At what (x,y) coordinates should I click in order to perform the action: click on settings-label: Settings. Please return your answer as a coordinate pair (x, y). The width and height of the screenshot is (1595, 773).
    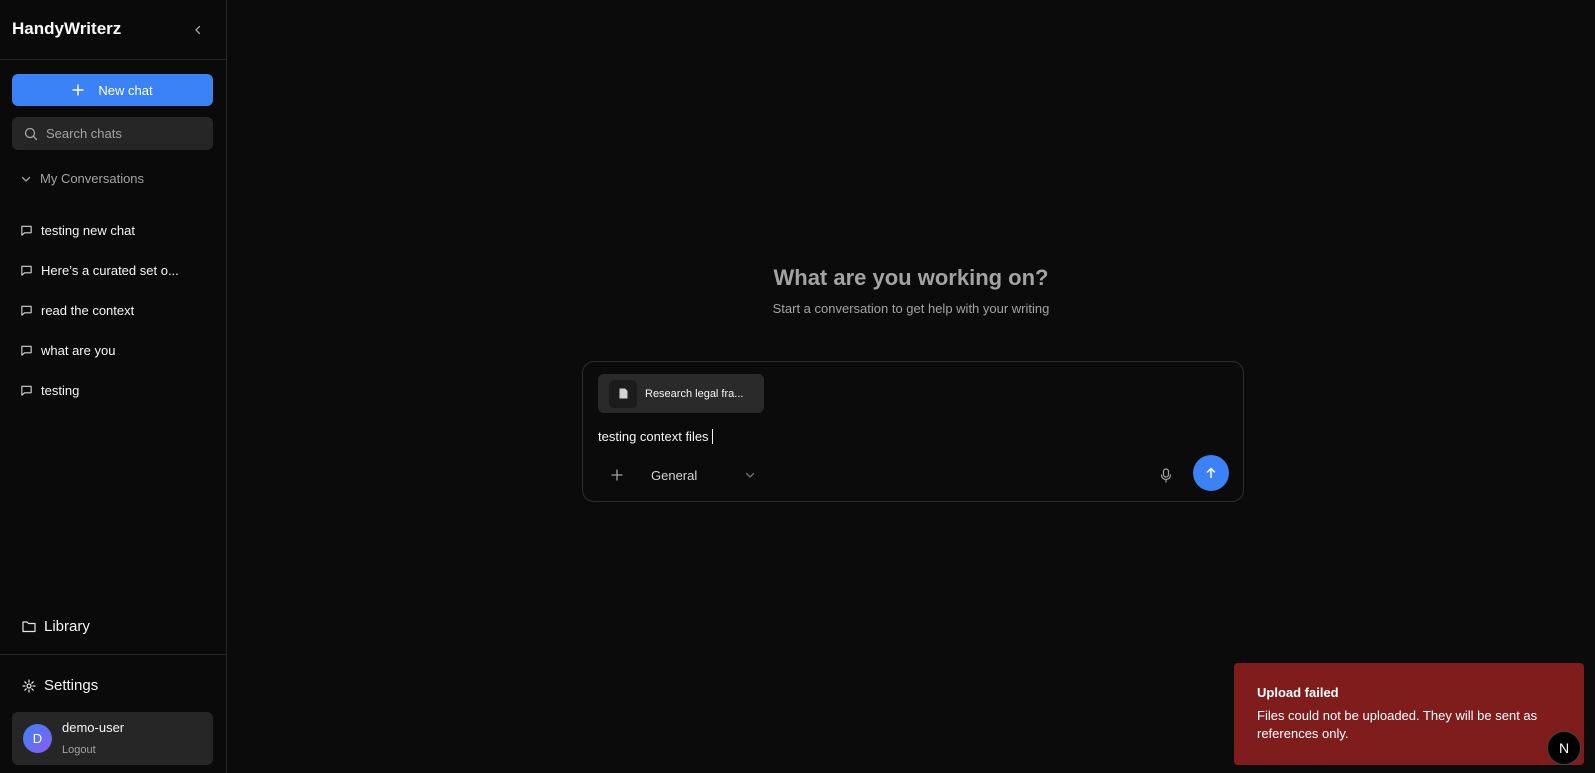
    Looking at the image, I should click on (71, 685).